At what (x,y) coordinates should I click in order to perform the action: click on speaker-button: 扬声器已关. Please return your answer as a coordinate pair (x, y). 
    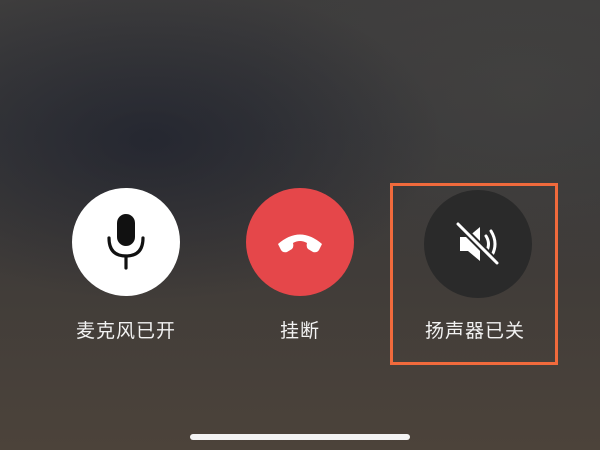
    Looking at the image, I should click on (475, 268).